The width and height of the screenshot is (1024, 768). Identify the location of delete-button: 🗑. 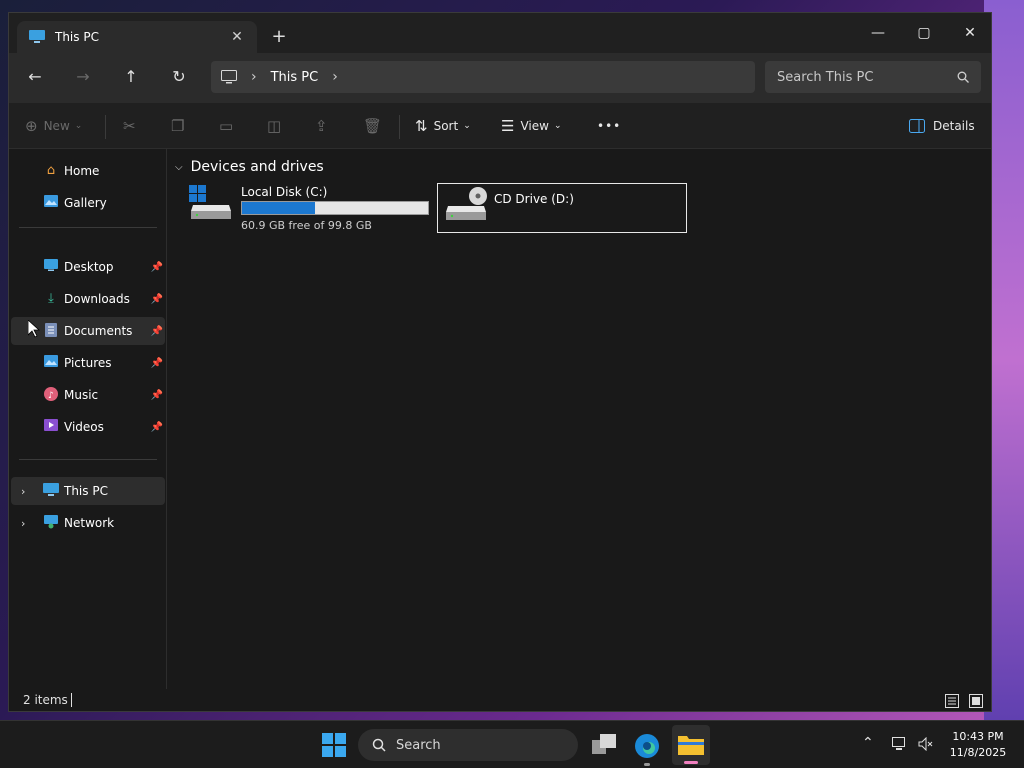
(375, 126).